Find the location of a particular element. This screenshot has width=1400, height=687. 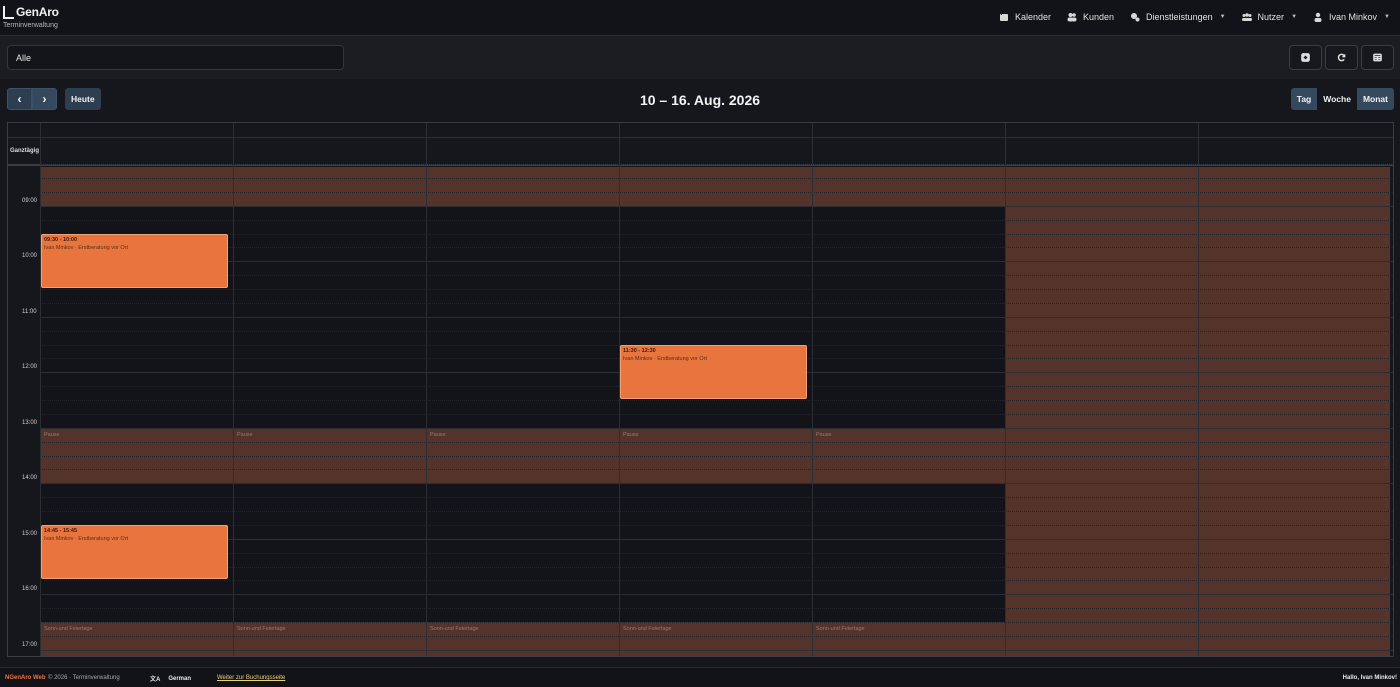

view-switcher: Tag Woche Monat is located at coordinates (1342, 99).